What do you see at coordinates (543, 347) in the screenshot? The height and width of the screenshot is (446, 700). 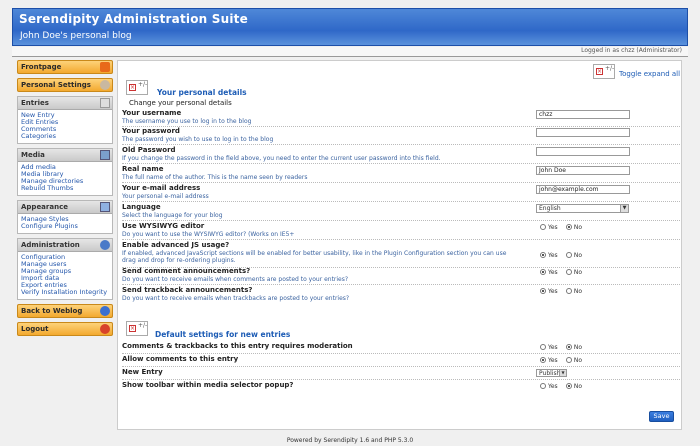 I see `moderation-yes-radio` at bounding box center [543, 347].